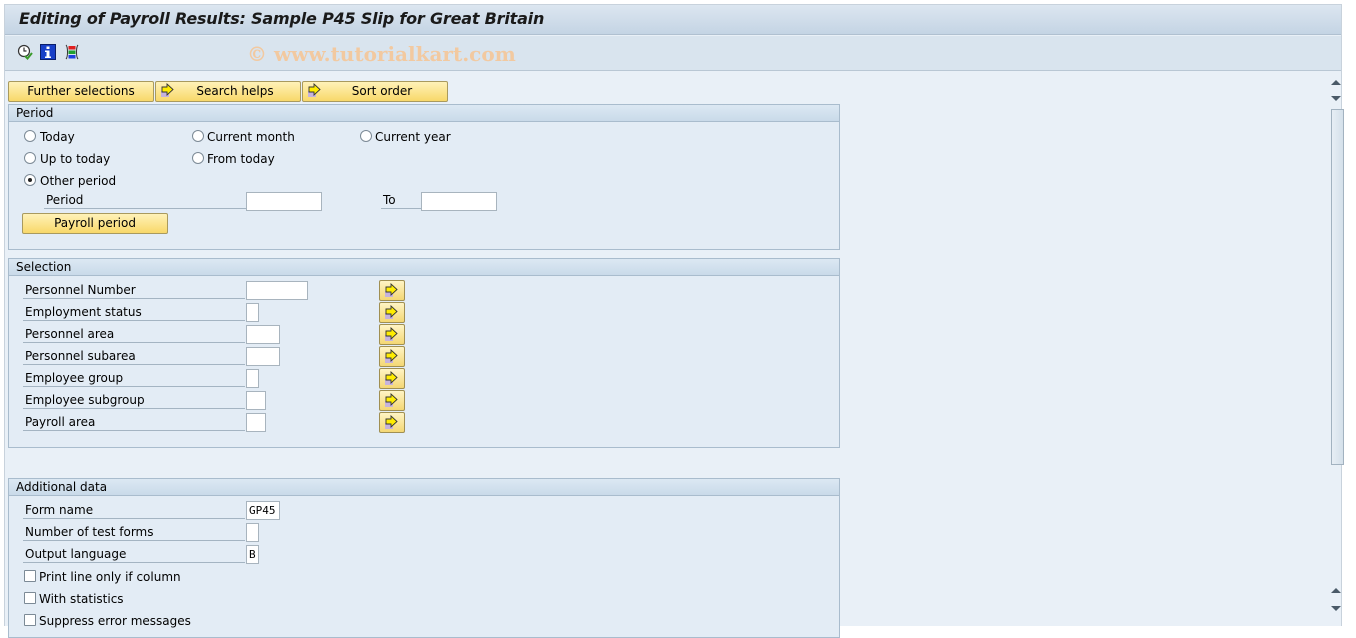  Describe the element at coordinates (366, 136) in the screenshot. I see `radio-current-year` at that location.